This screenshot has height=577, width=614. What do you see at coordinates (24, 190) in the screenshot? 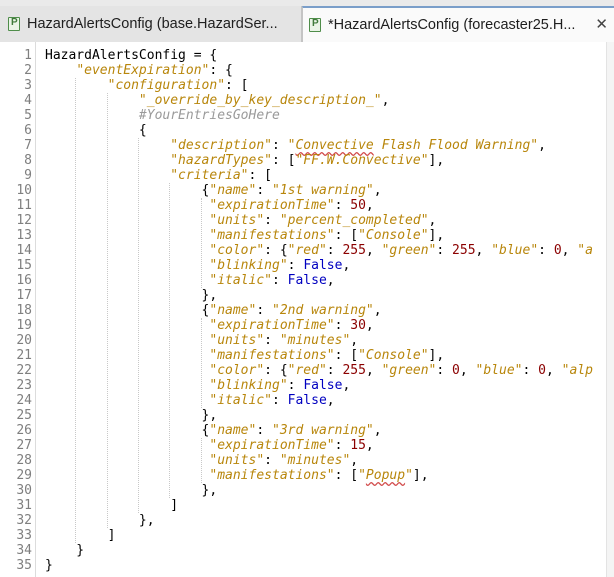
I see `line-number: 10` at bounding box center [24, 190].